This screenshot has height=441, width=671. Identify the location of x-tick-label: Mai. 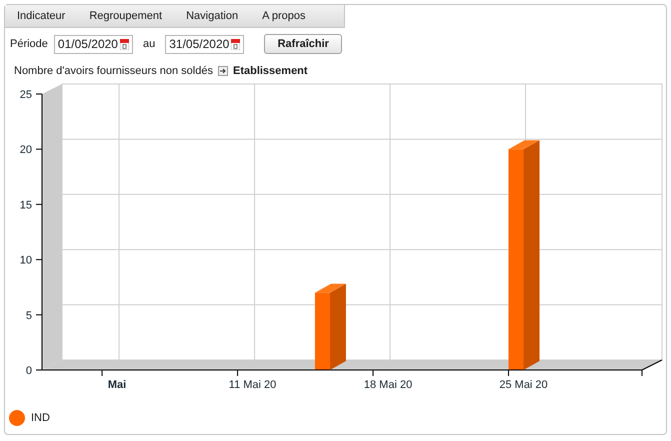
(117, 384).